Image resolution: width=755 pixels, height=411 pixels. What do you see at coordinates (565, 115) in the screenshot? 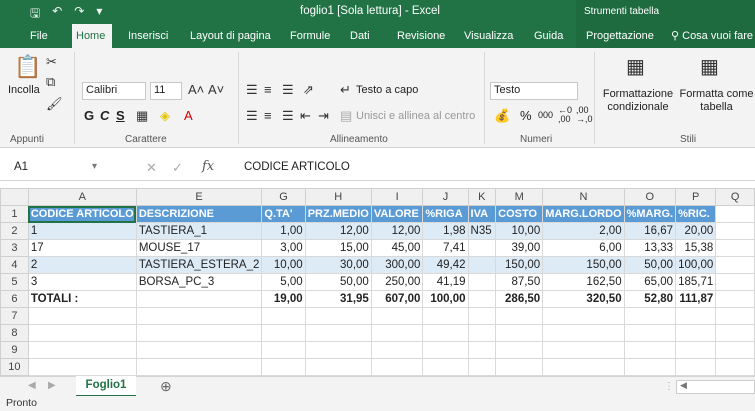
I see `increase-decimal-icon: ←0,00` at bounding box center [565, 115].